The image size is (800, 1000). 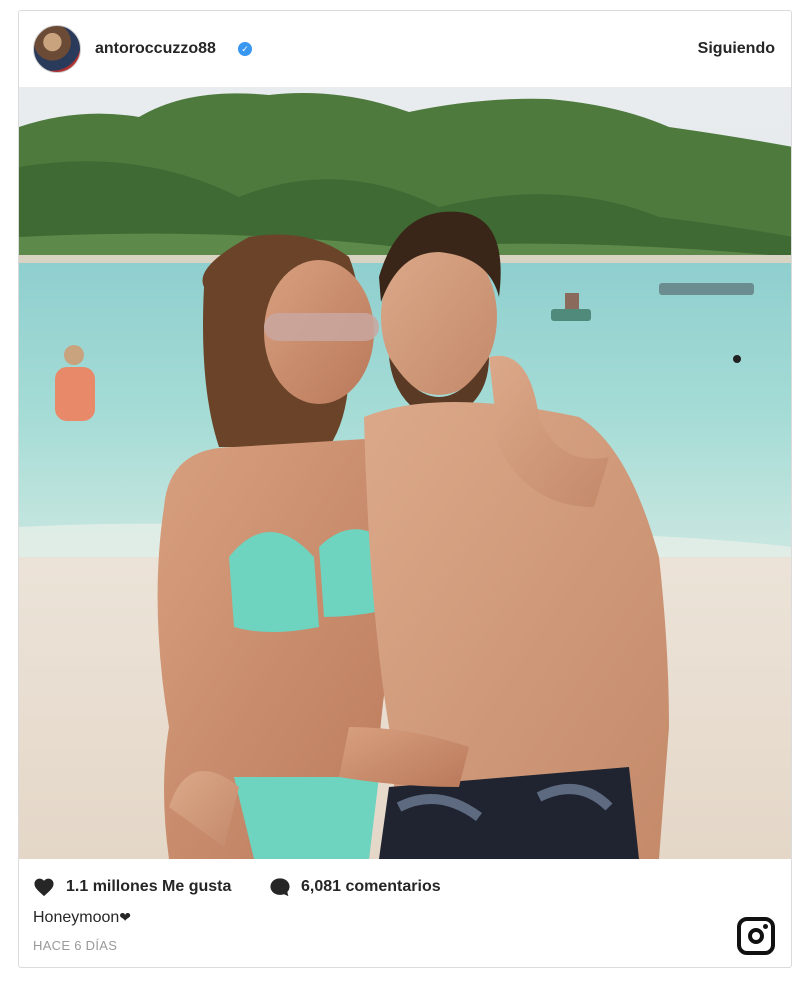 I want to click on instagram-logo-icon, so click(x=756, y=936).